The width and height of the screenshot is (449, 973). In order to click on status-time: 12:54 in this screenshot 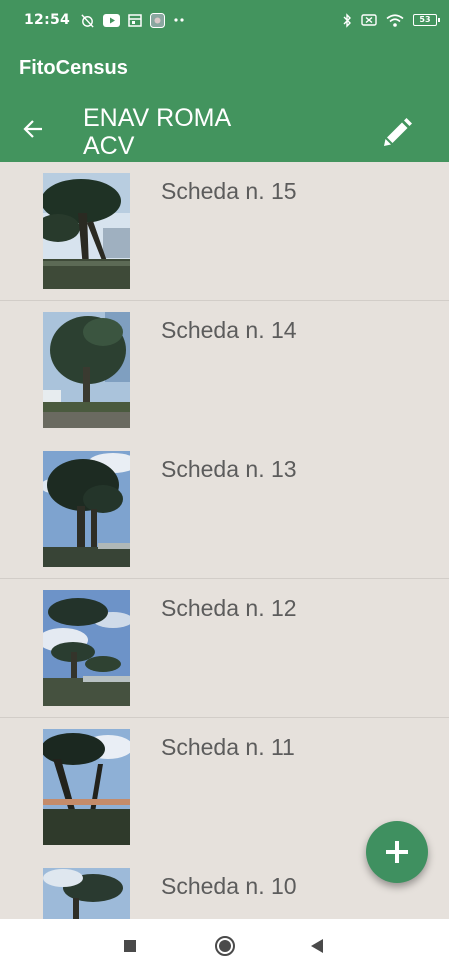, I will do `click(47, 20)`.